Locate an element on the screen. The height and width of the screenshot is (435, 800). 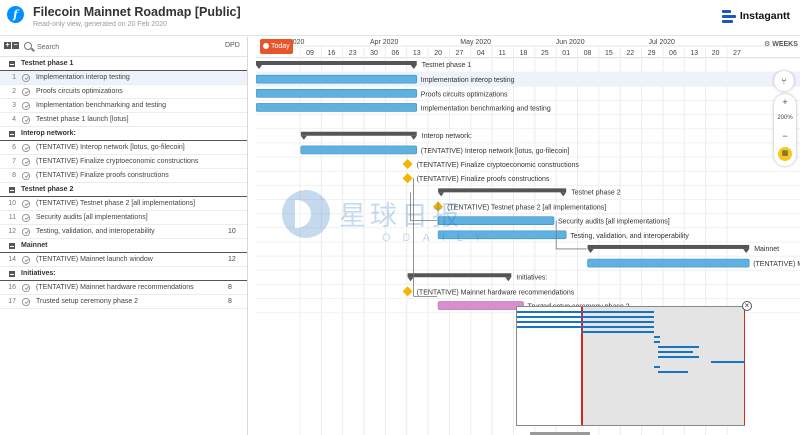
group-bar-label: Initiatives: is located at coordinates (531, 277).